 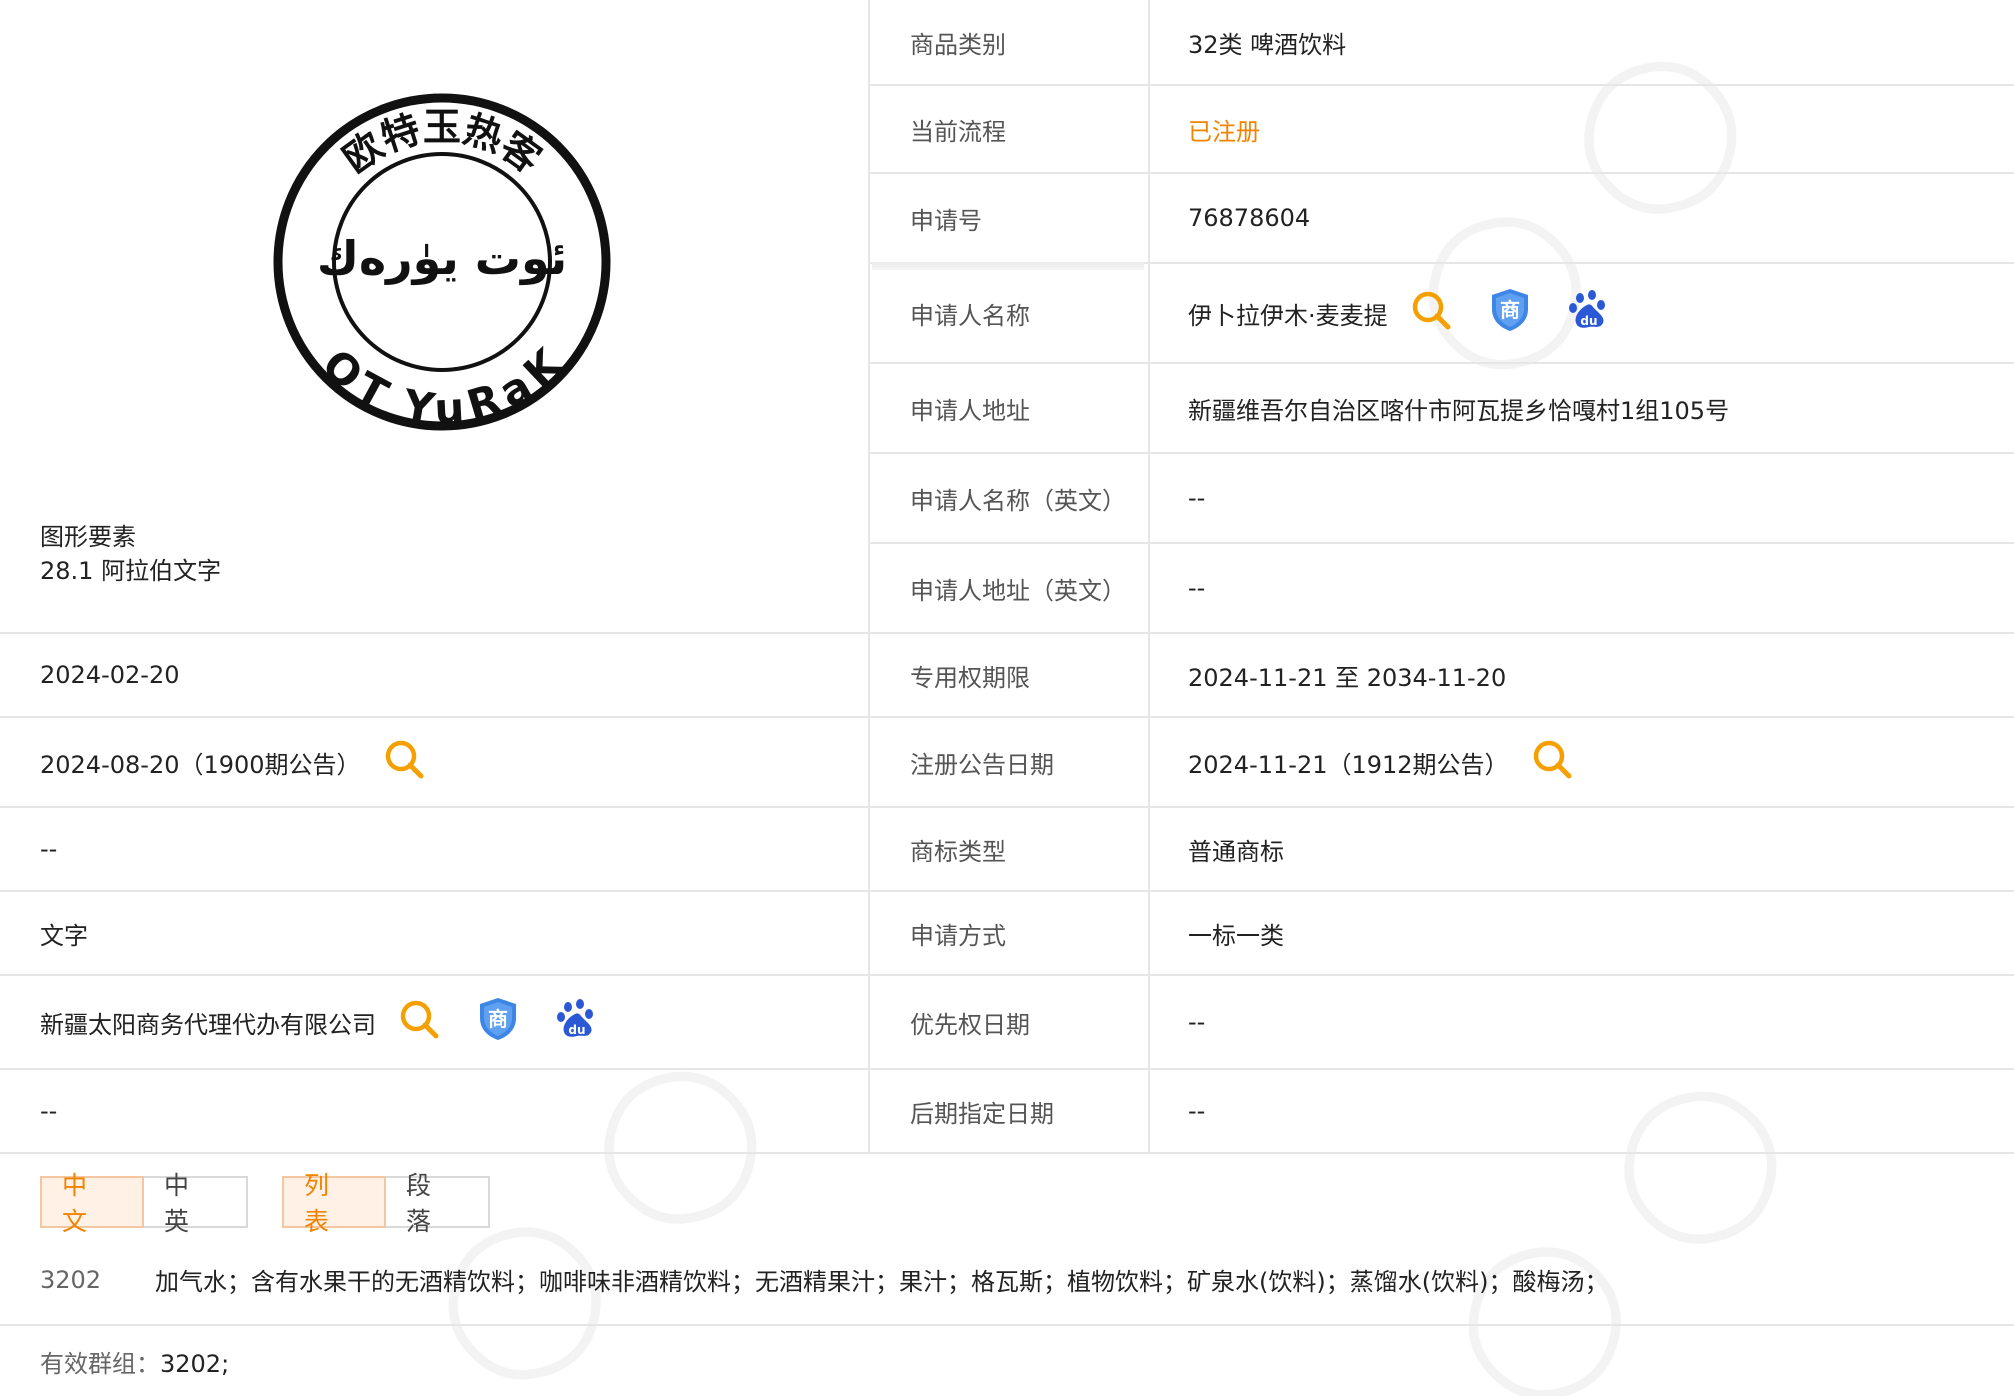 I want to click on row-label: 申请方式, so click(x=1010, y=933).